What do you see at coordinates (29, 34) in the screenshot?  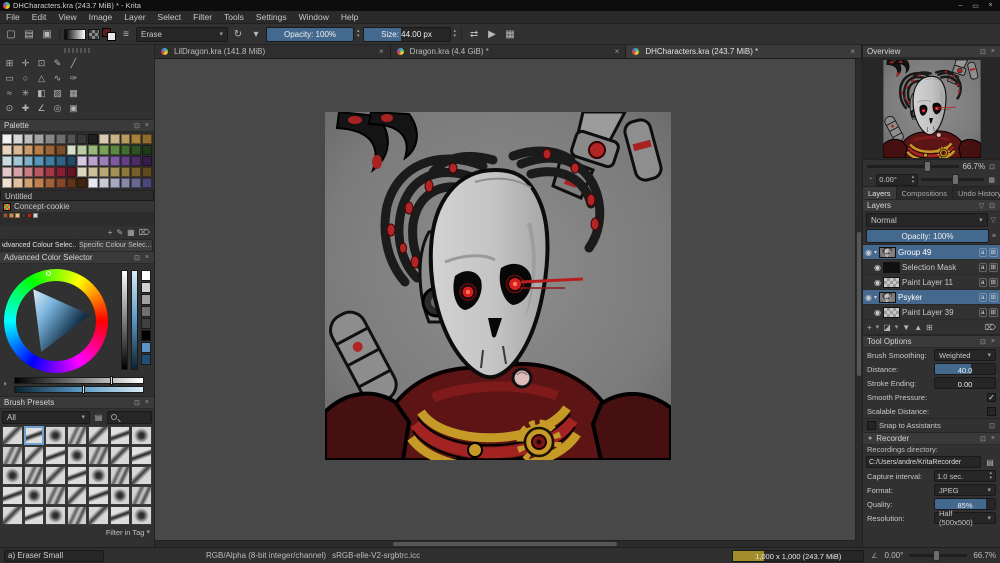 I see `open-document-button: ▤` at bounding box center [29, 34].